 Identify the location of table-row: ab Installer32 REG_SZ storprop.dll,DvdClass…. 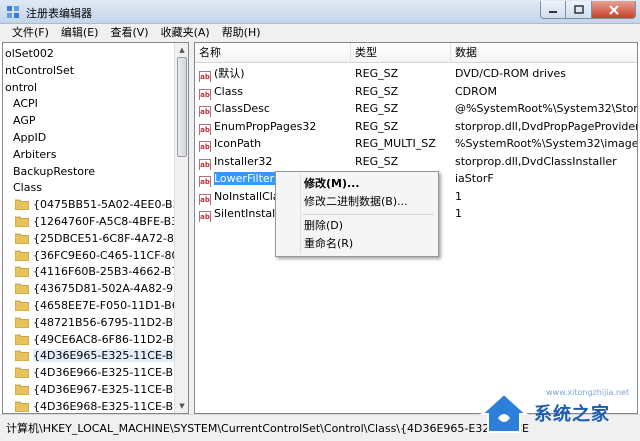
(416, 161).